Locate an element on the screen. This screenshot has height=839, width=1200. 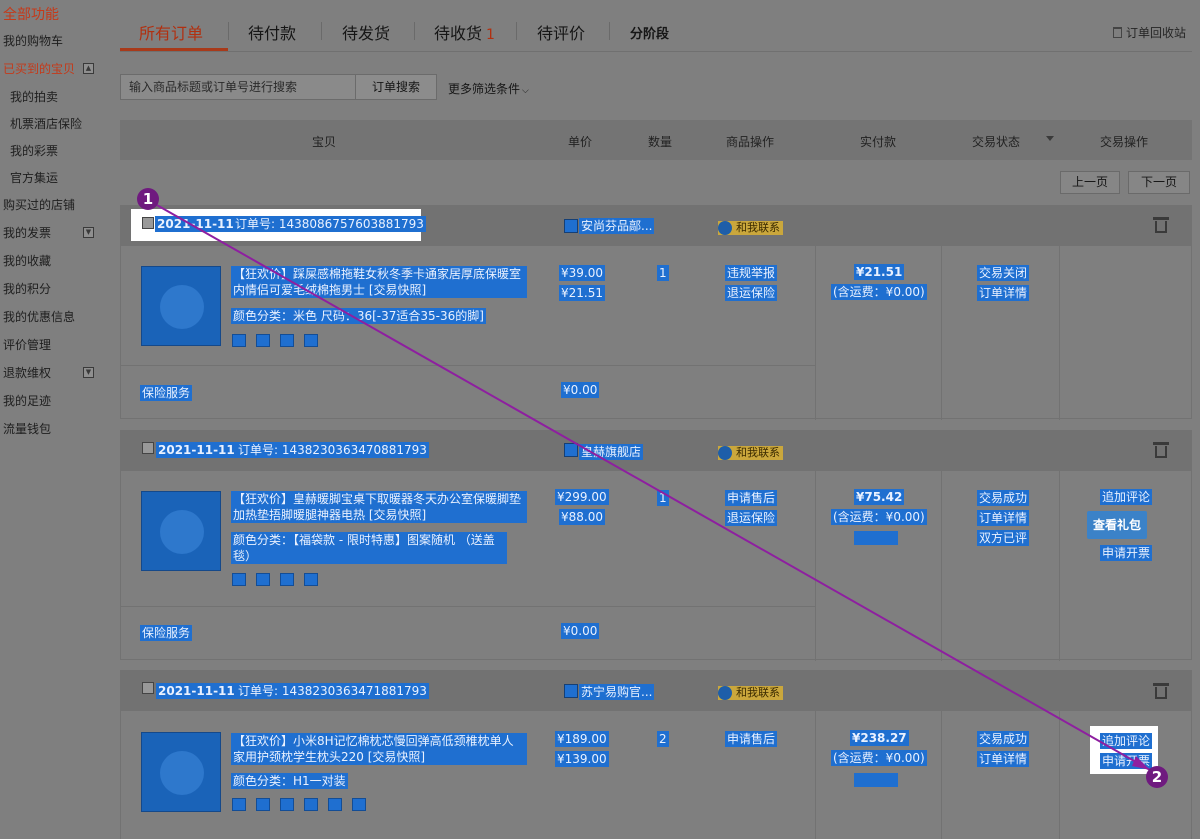
more-filters-label: 更多筛选条件 is located at coordinates (484, 89).